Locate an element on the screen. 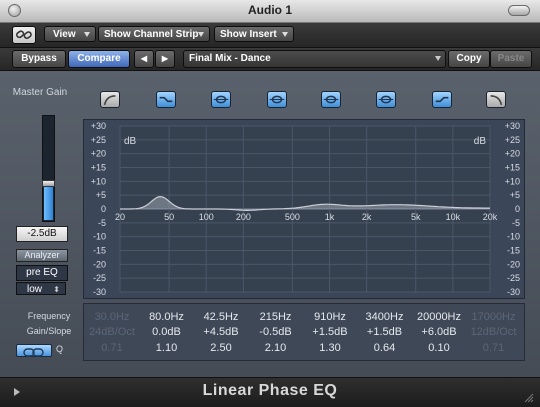 This screenshot has width=540, height=407. y-tick-label-right: -10 is located at coordinates (513, 237).